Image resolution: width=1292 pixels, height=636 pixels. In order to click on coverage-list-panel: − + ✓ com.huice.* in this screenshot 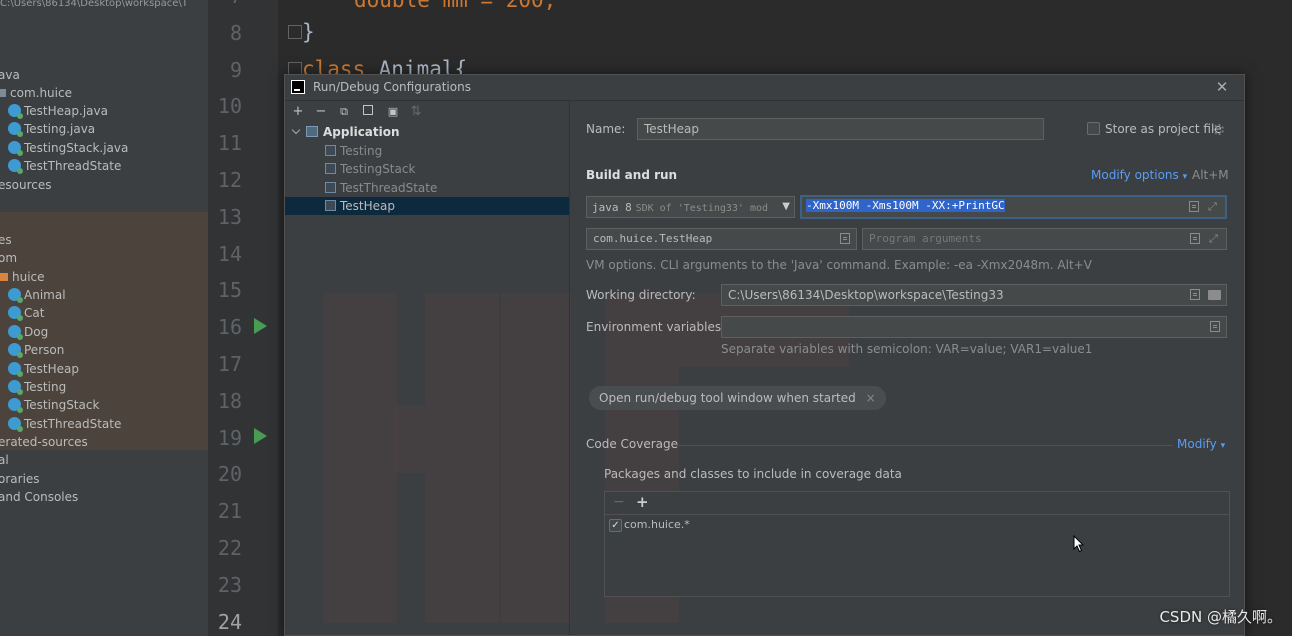, I will do `click(917, 544)`.